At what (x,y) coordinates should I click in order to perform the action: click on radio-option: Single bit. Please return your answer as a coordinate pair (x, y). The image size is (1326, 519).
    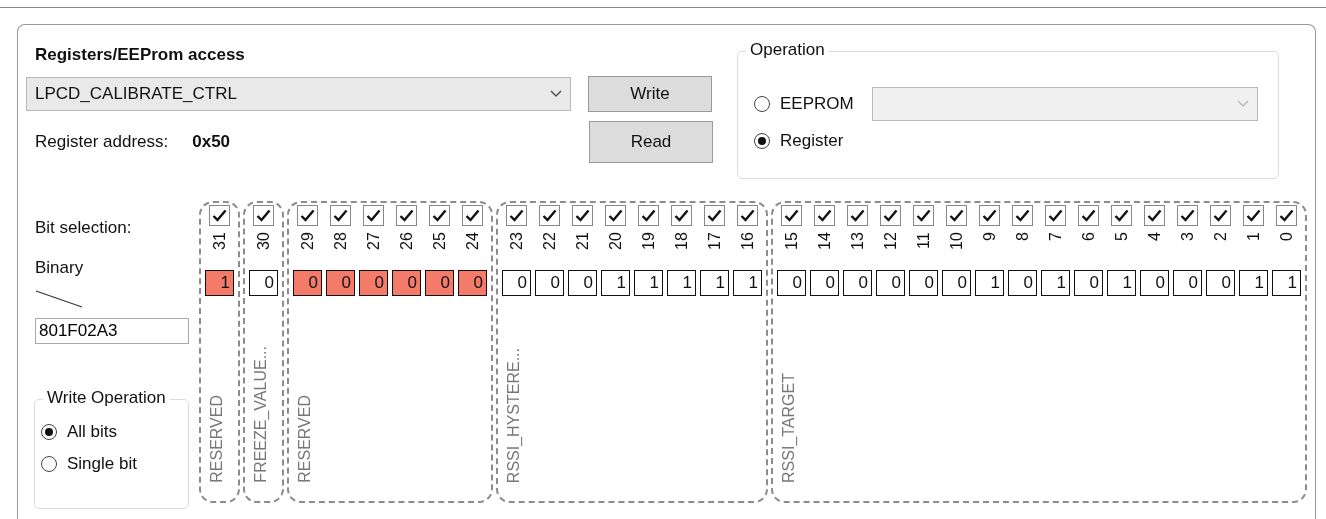
    Looking at the image, I should click on (114, 464).